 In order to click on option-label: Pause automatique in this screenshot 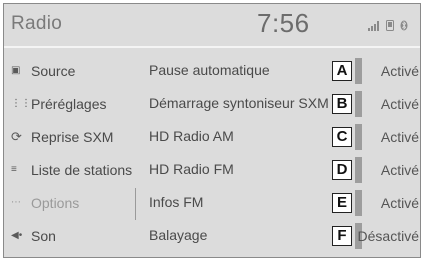, I will do `click(209, 70)`.